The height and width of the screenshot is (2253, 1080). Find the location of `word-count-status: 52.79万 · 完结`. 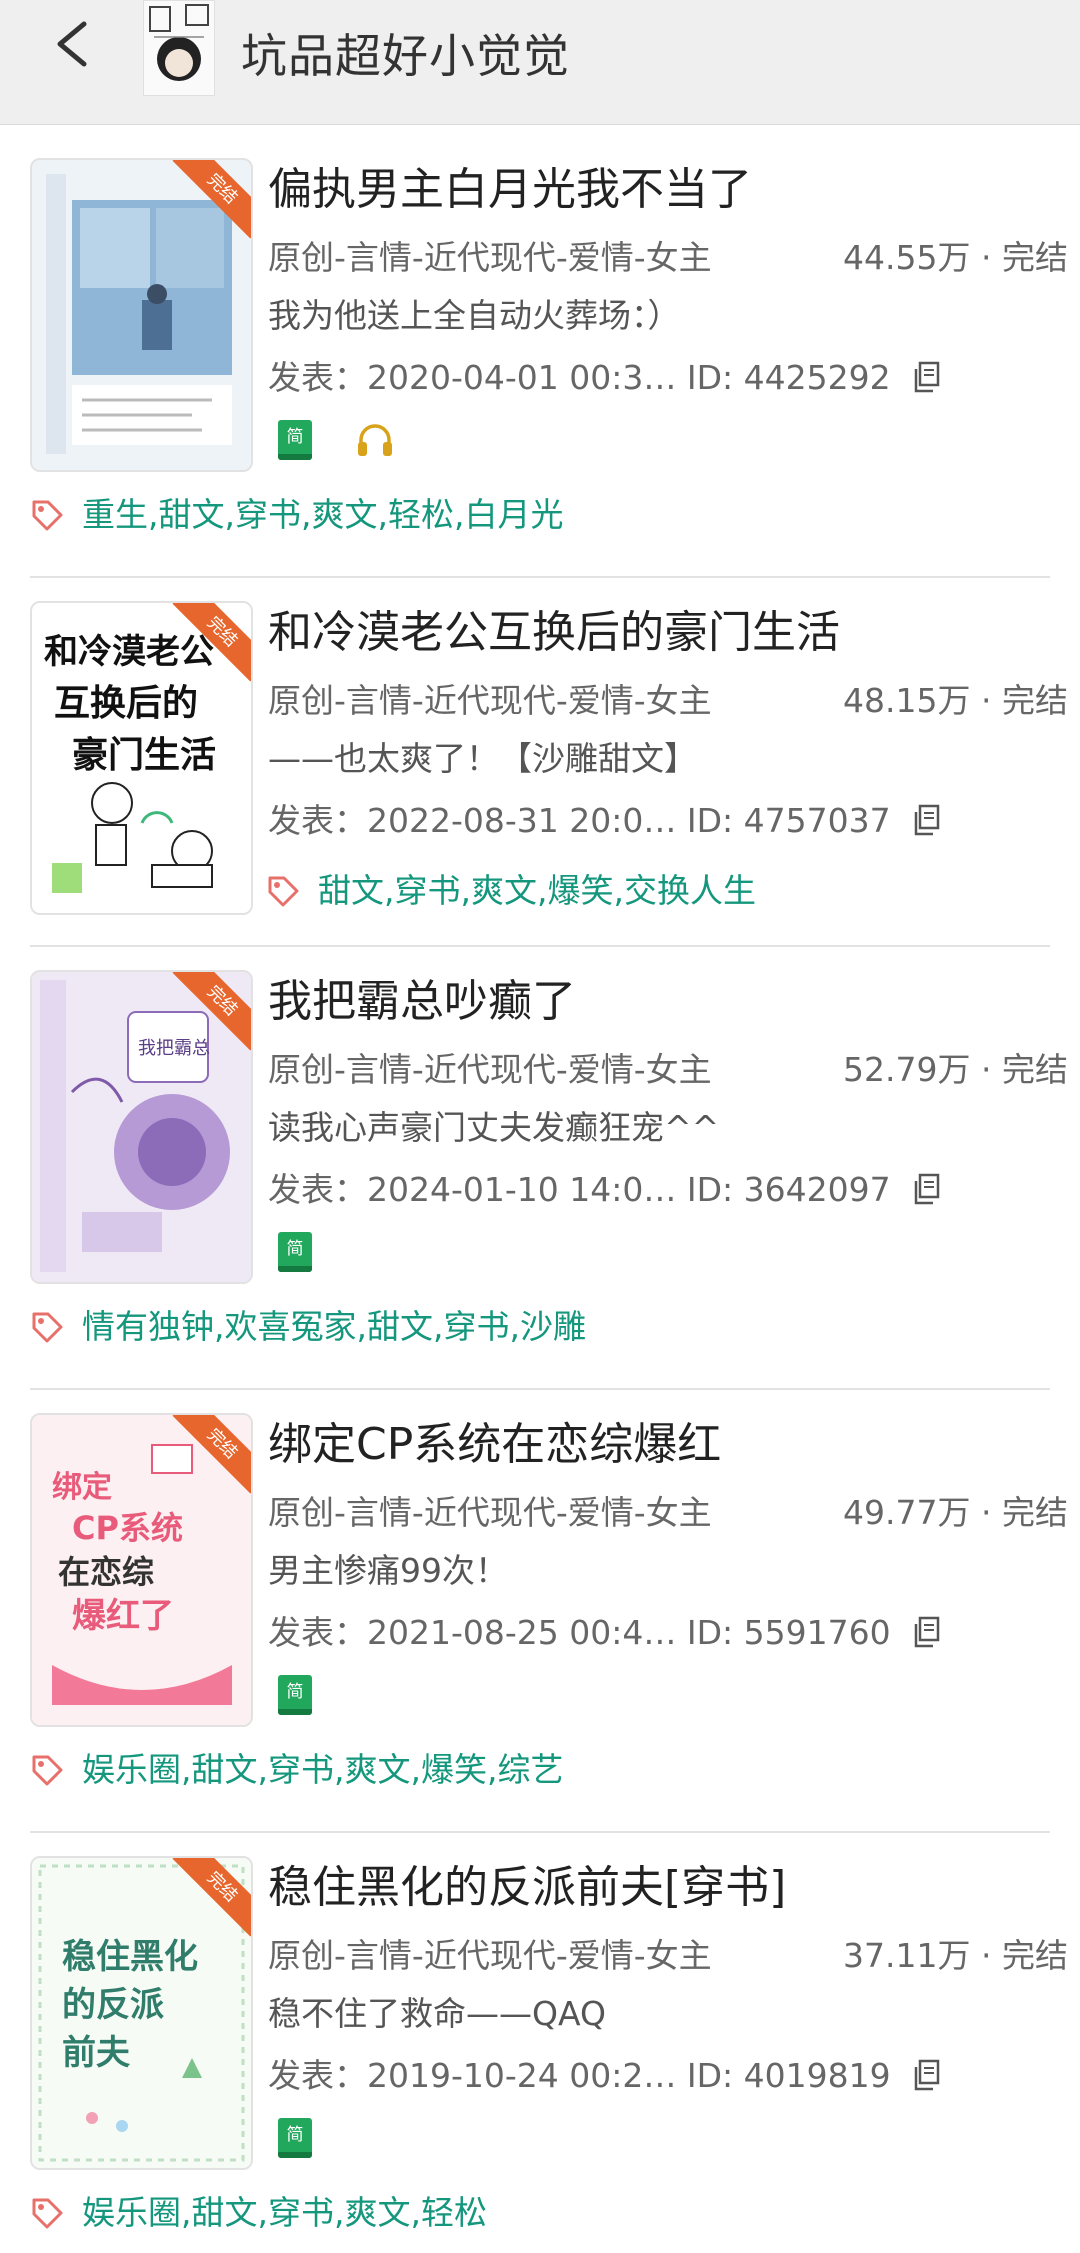

word-count-status: 52.79万 · 完结 is located at coordinates (955, 1069).